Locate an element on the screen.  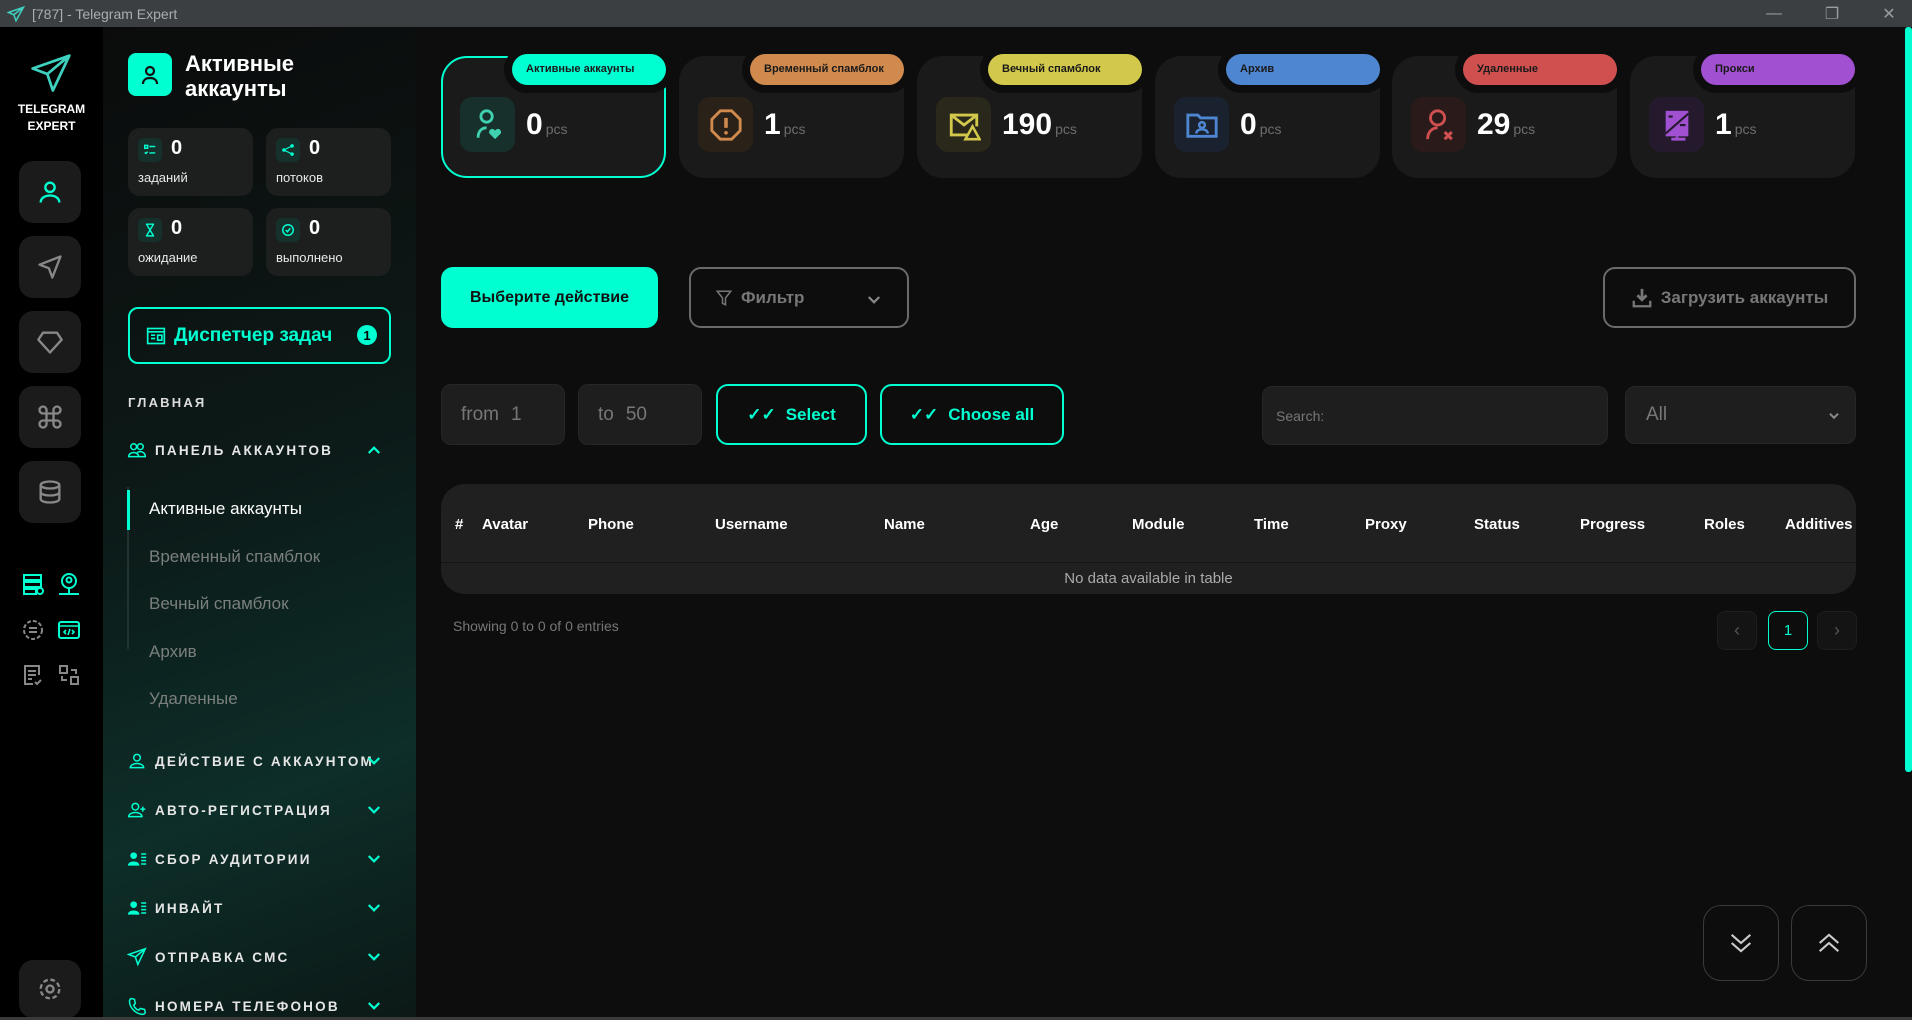
card-proxy: Прокси 1 pcs is located at coordinates (1742, 116).